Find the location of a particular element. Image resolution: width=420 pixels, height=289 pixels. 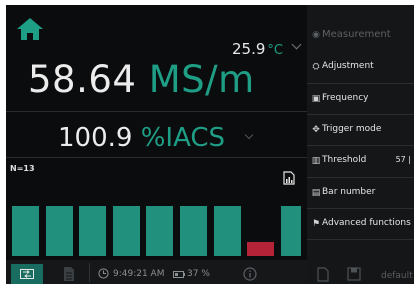

save-icon is located at coordinates (354, 274).